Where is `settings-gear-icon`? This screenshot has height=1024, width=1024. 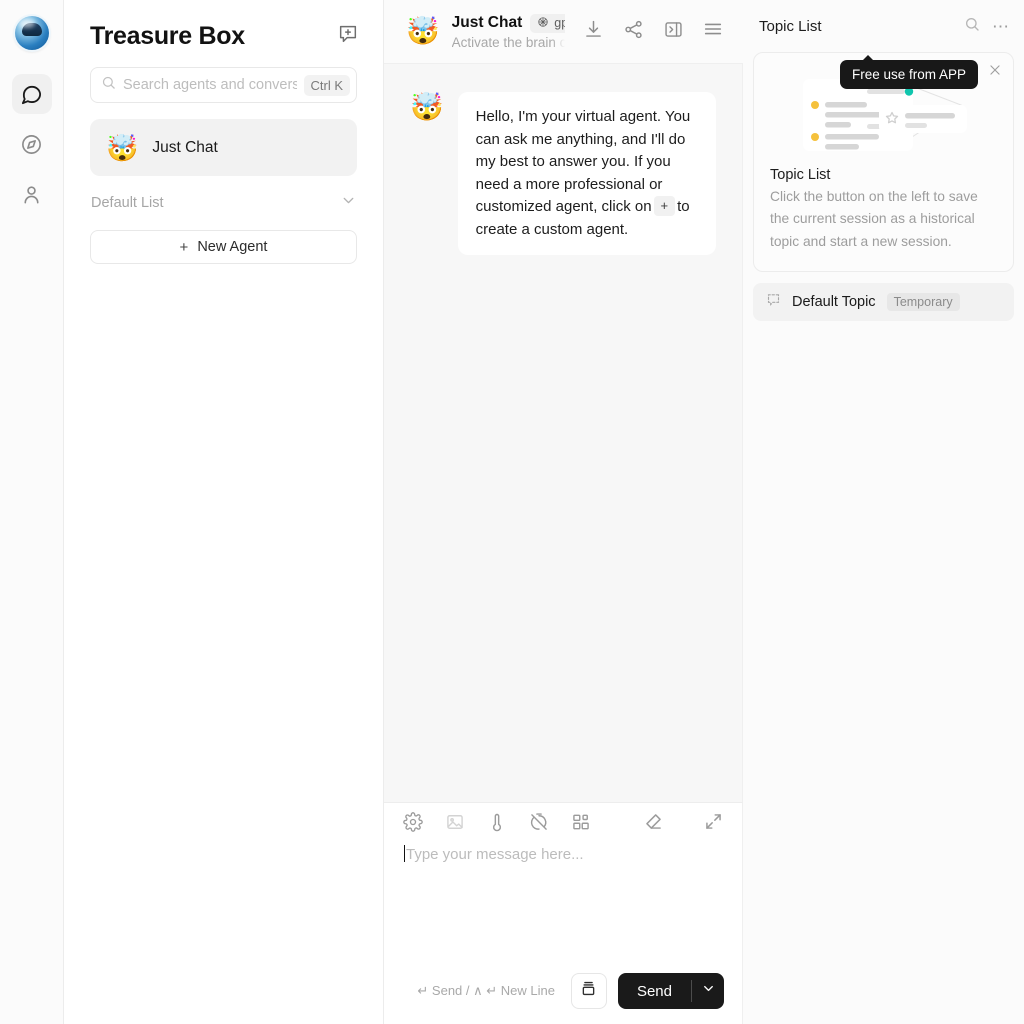
settings-gear-icon is located at coordinates (413, 824).